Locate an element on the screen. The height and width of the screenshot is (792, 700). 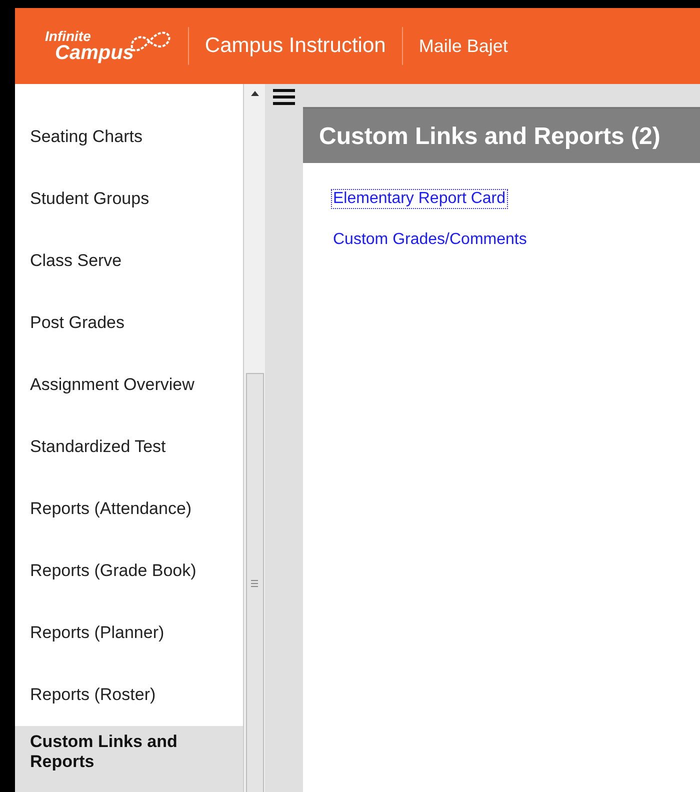
report-link: Elementary Report Card is located at coordinates (419, 199).